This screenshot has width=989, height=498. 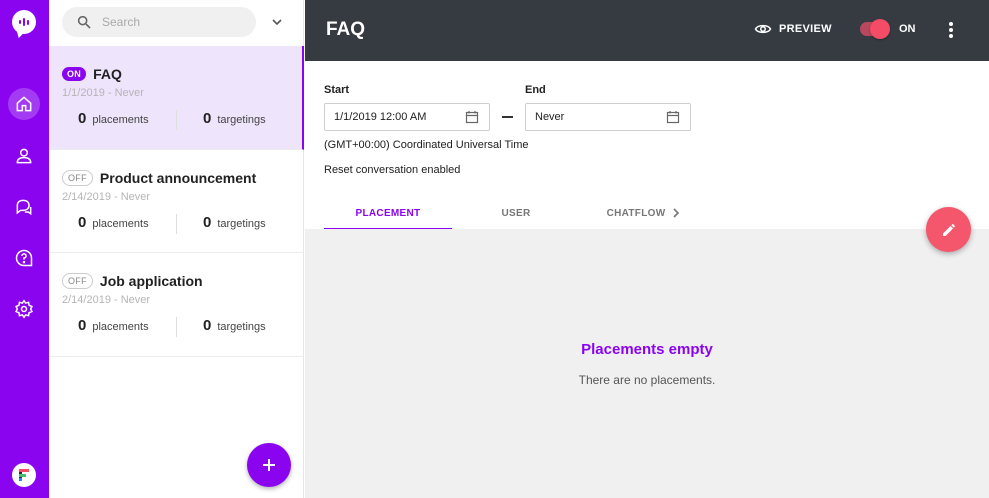 I want to click on nav-conversations, so click(x=24, y=207).